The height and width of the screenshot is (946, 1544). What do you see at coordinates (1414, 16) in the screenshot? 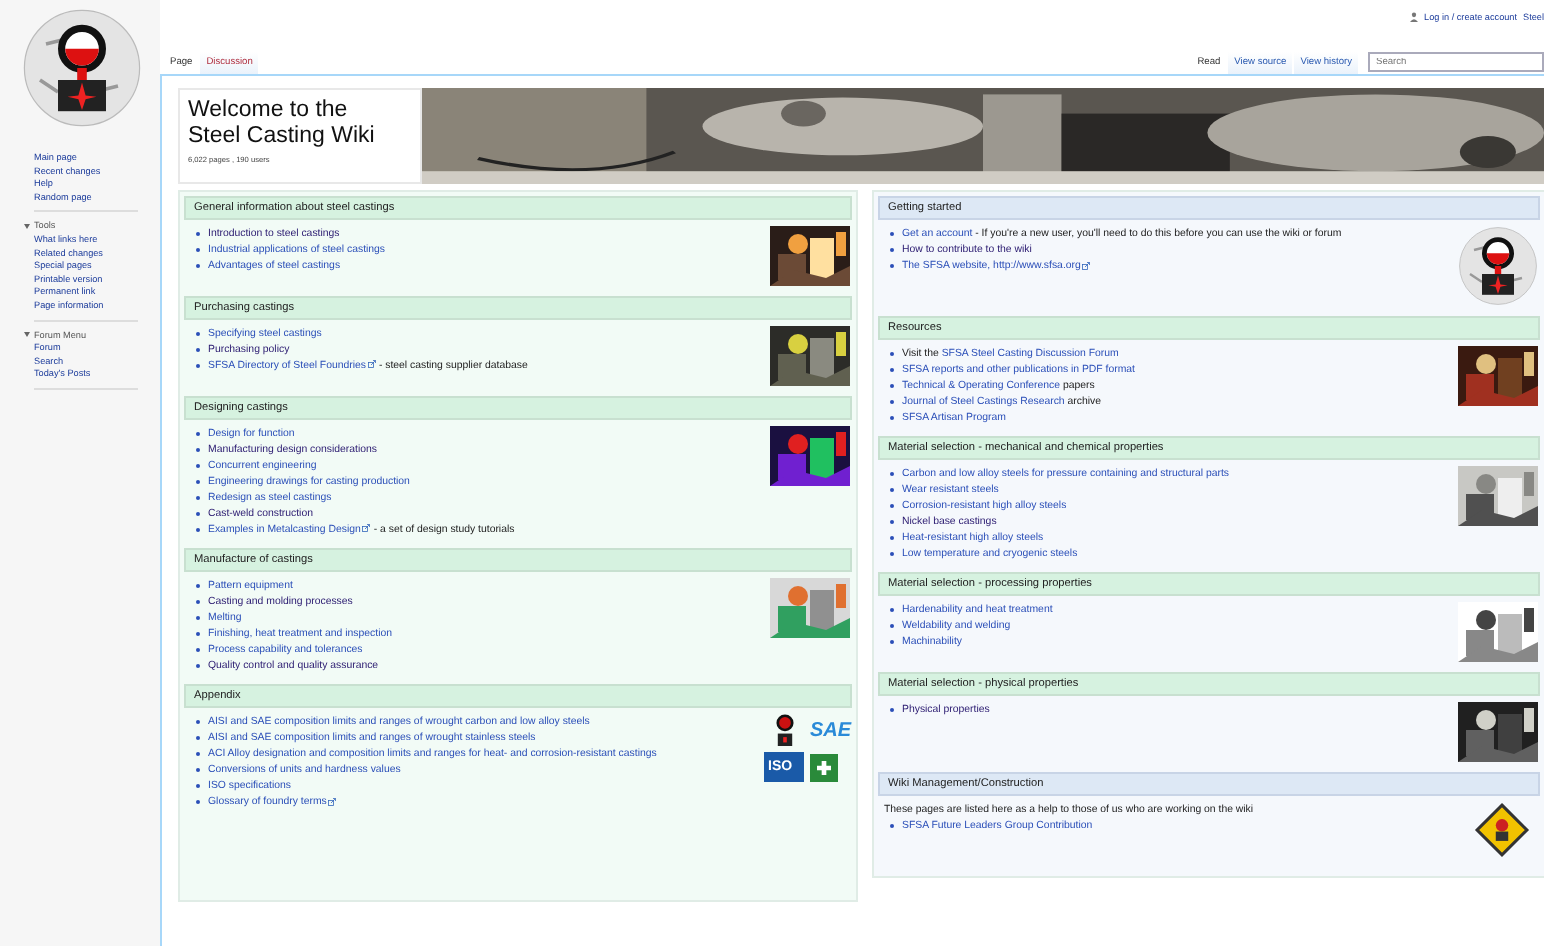
I see `user-icon` at bounding box center [1414, 16].